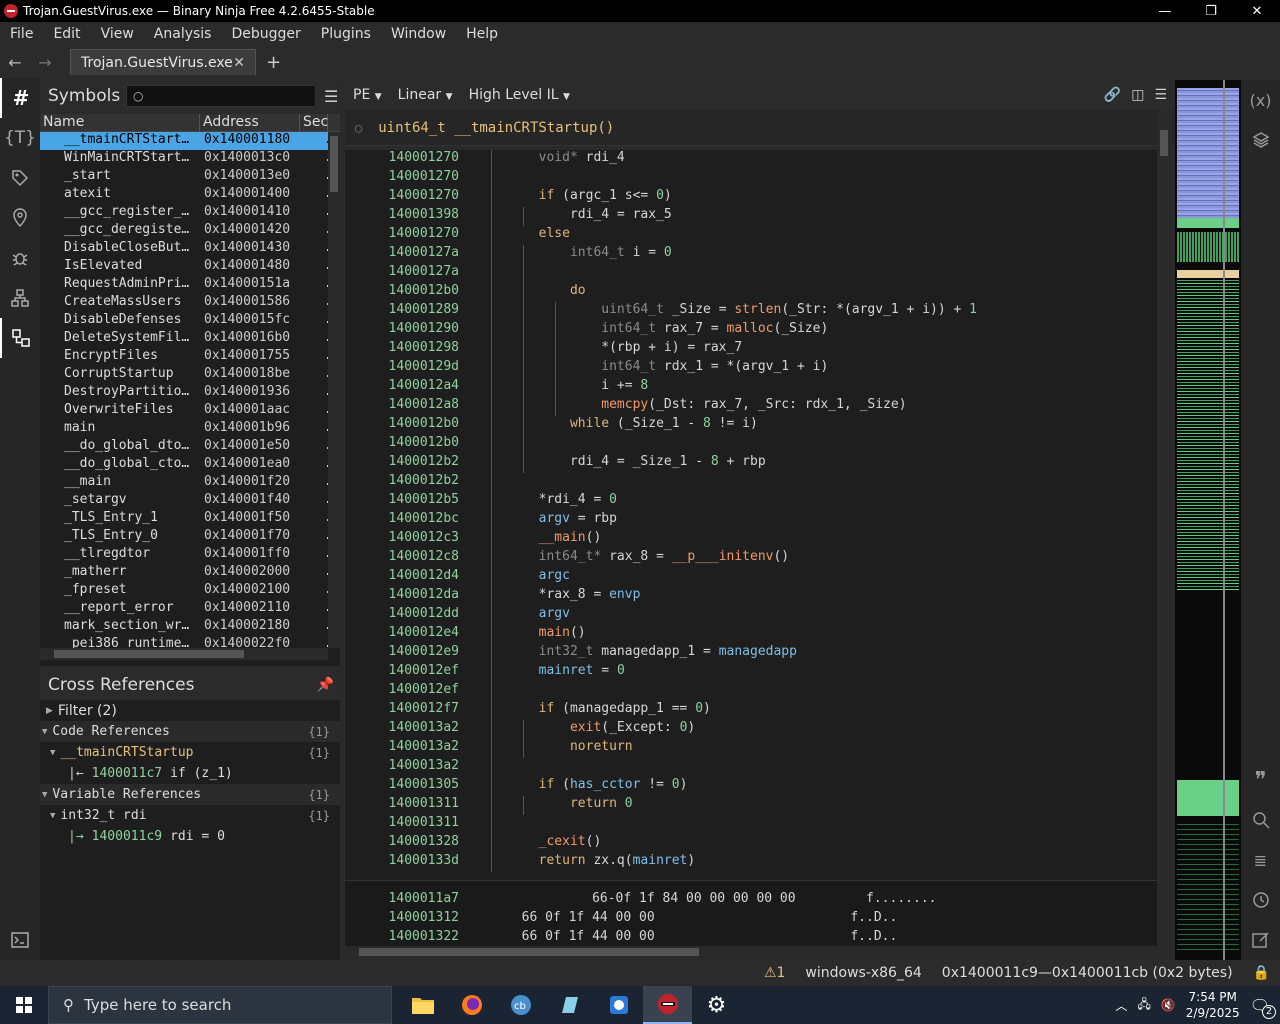 This screenshot has width=1280, height=1024. Describe the element at coordinates (751, 501) in the screenshot. I see `code-line: 1400012b5 *rdi_4 = 0` at that location.